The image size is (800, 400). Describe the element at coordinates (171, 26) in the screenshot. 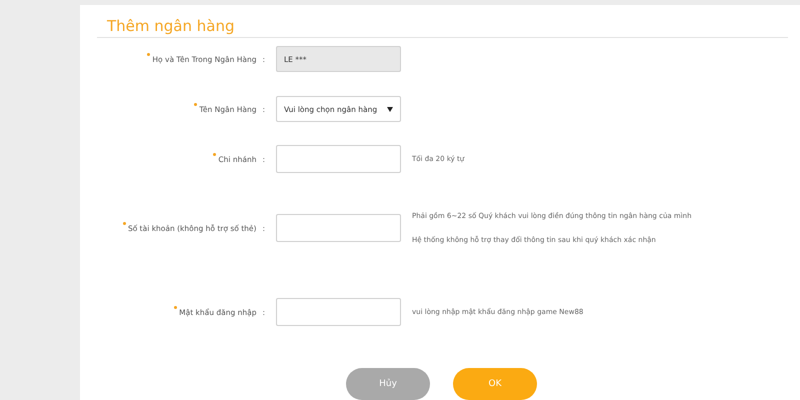

I see `dialog-title: Thêm ngân hàng` at that location.